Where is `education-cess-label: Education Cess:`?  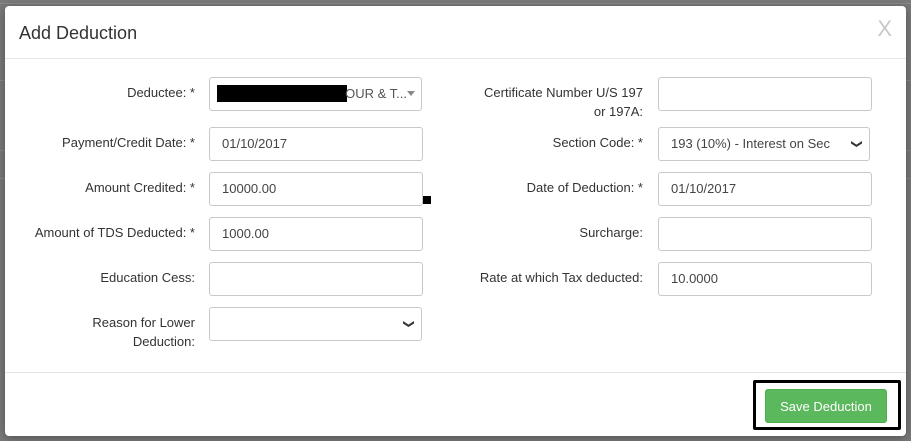
education-cess-label: Education Cess: is located at coordinates (147, 277).